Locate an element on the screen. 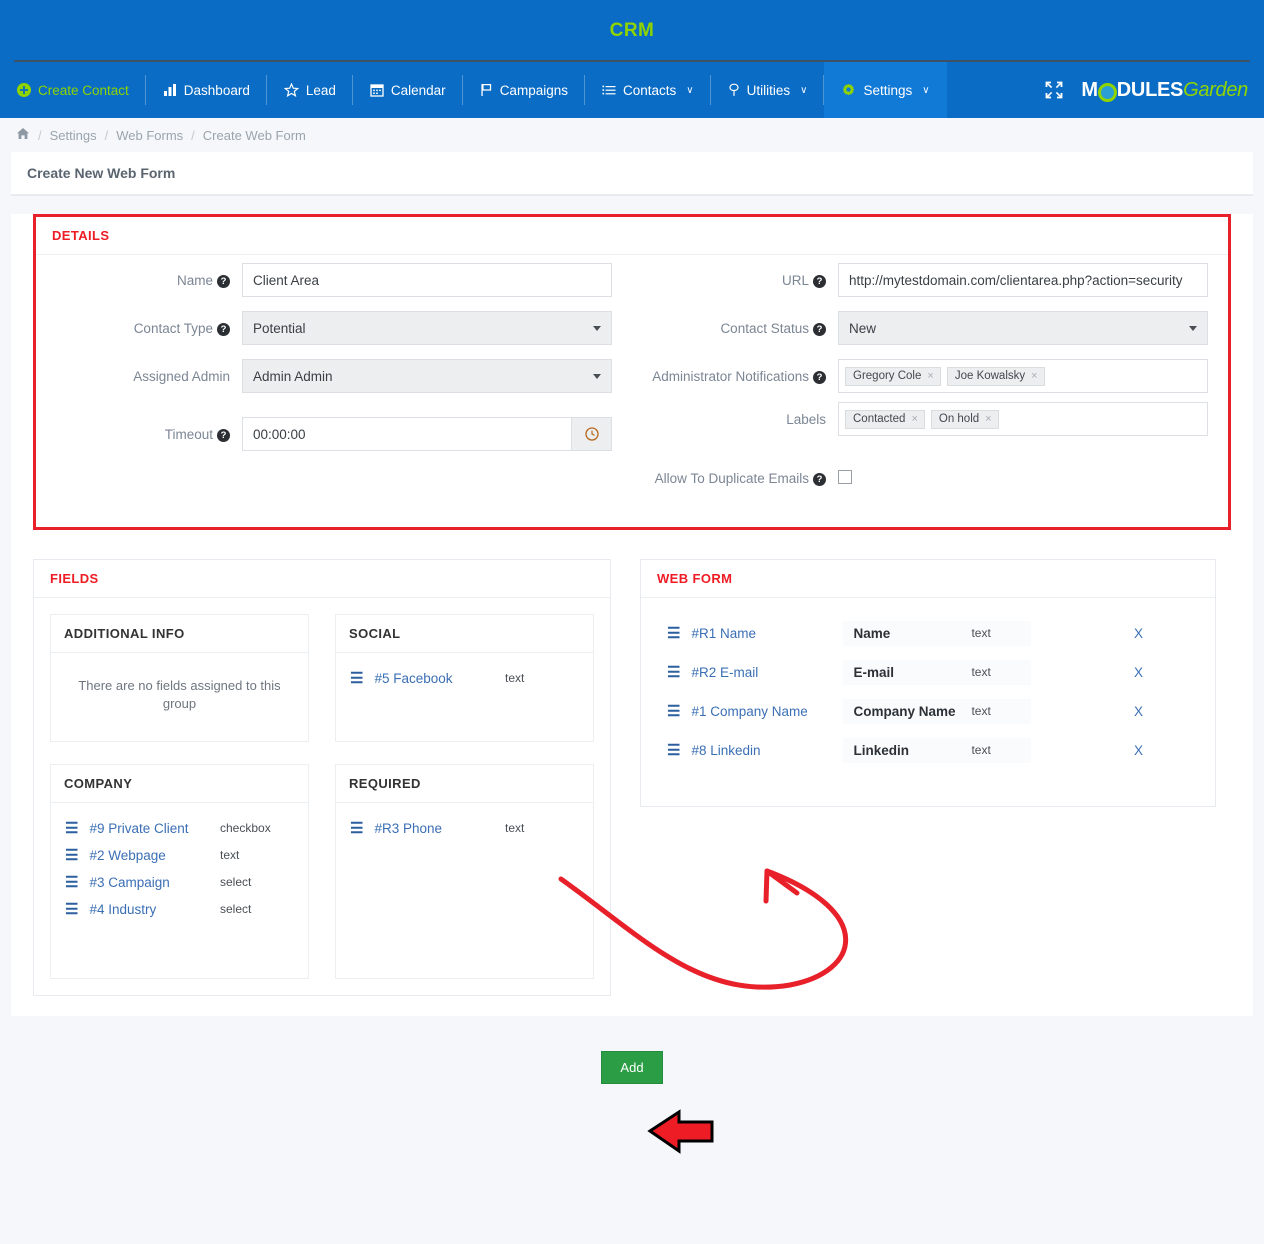 This screenshot has height=1244, width=1264. field-name: #2 Webpage is located at coordinates (154, 855).